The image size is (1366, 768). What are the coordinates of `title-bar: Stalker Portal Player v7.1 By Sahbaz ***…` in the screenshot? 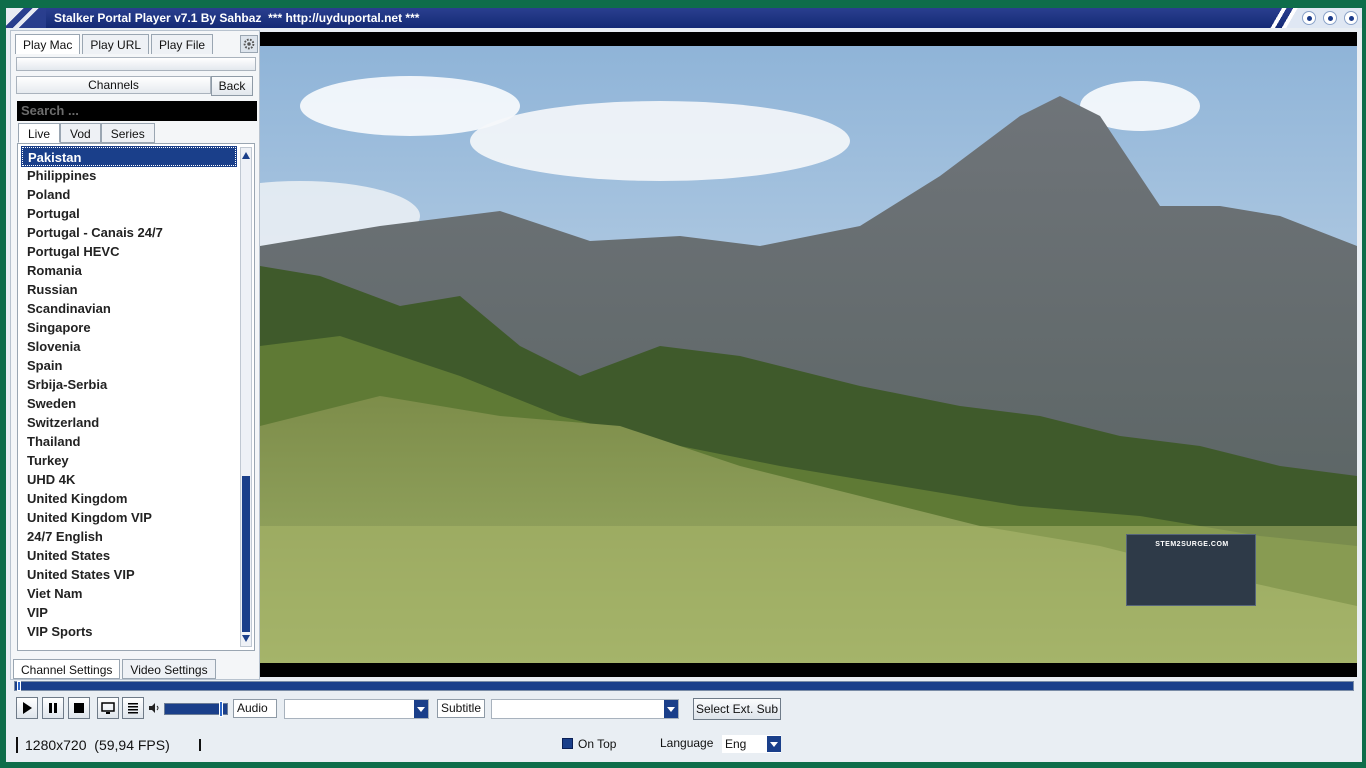 It's located at (684, 18).